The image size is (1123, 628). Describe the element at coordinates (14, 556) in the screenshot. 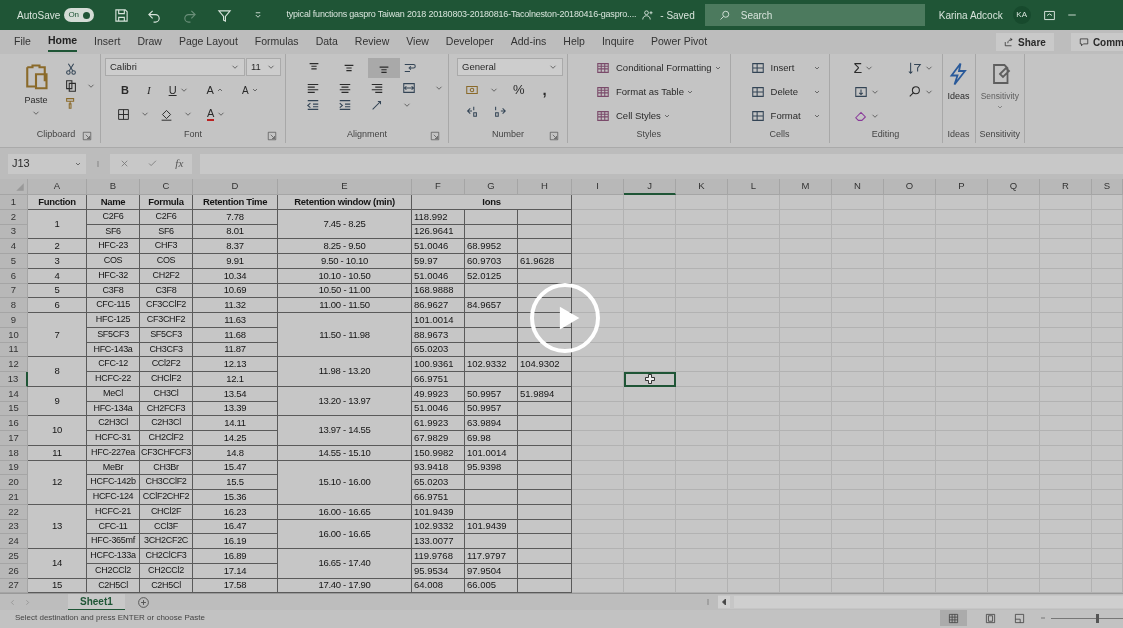

I see `row-header: 25` at that location.